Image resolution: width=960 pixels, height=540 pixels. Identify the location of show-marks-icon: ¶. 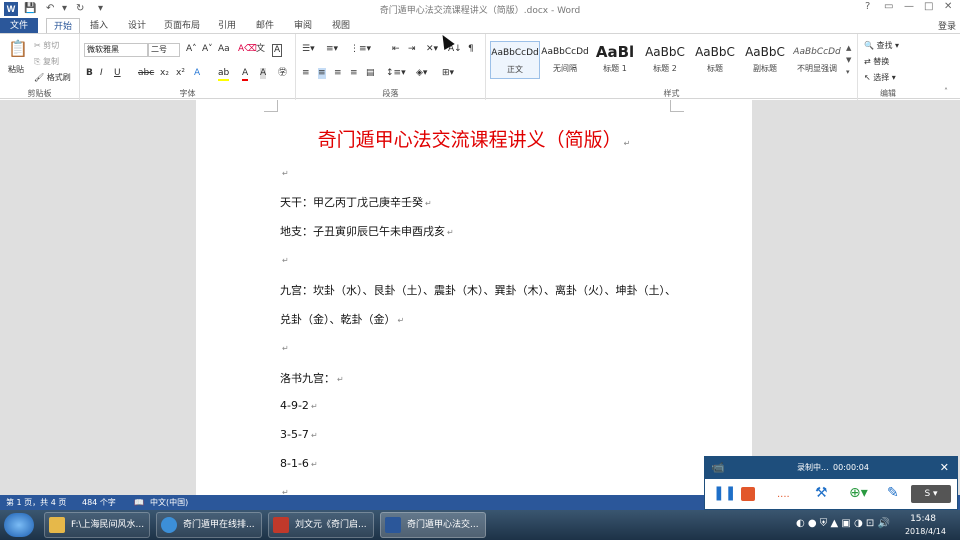
(471, 49).